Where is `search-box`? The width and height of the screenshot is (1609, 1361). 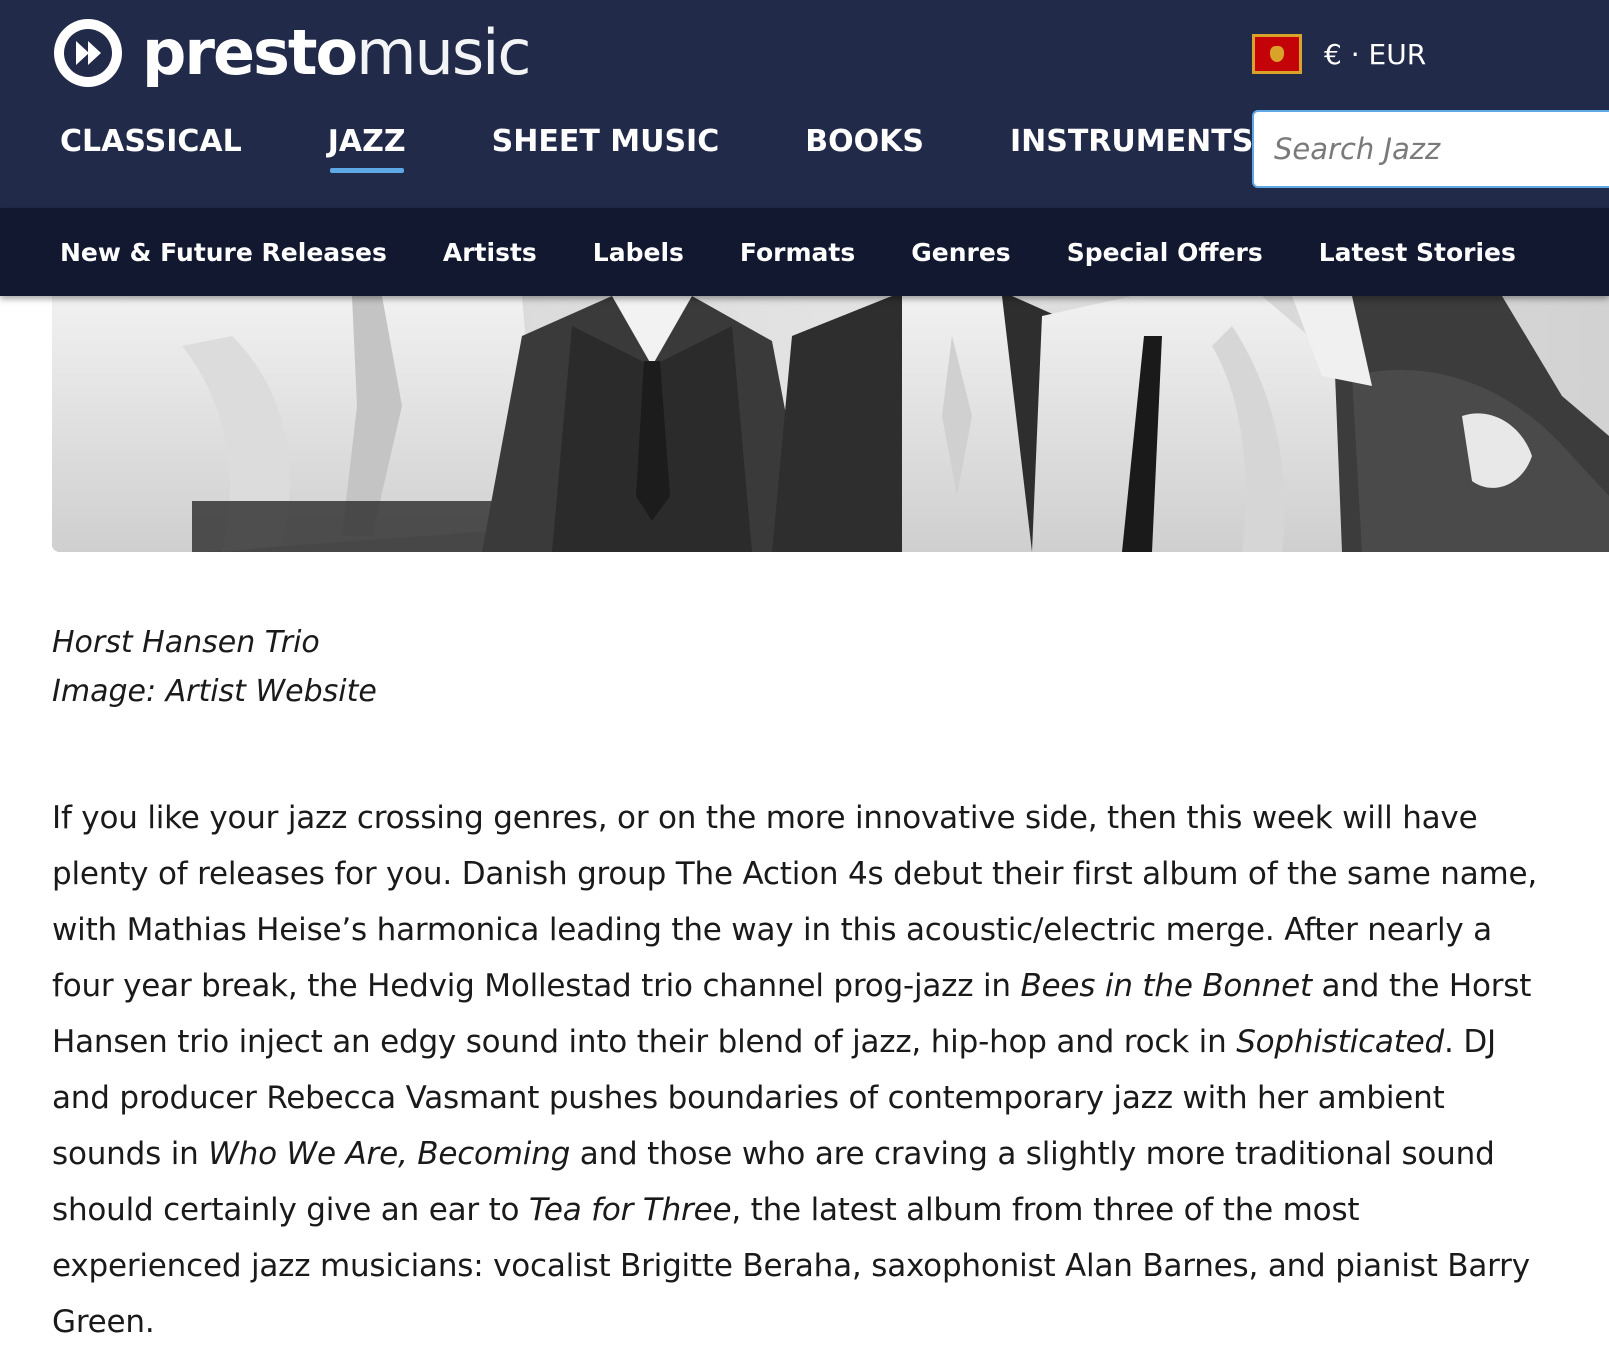 search-box is located at coordinates (1430, 149).